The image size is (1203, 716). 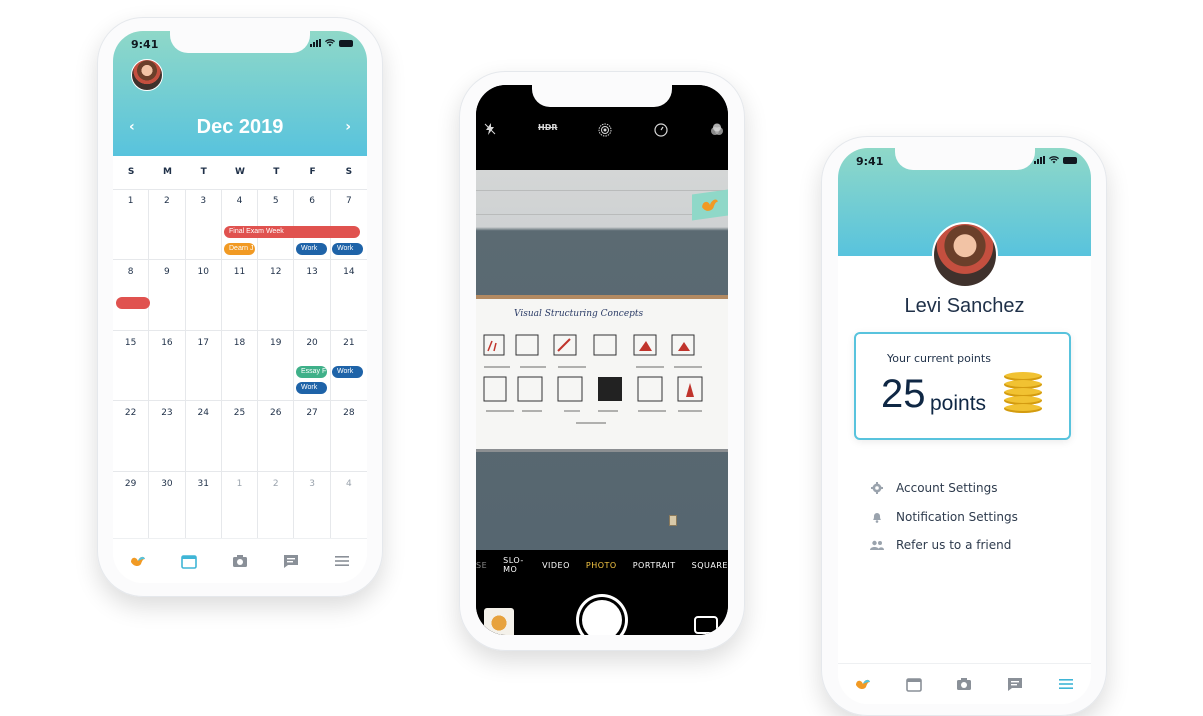 I want to click on whiteboard-sketches, so click(x=593, y=379).